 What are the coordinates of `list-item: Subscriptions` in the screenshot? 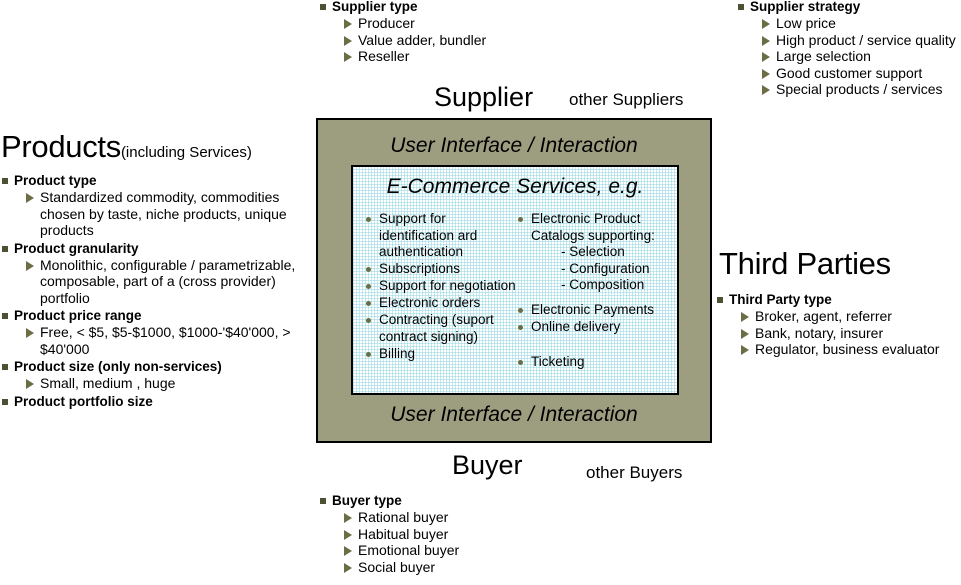 It's located at (441, 269).